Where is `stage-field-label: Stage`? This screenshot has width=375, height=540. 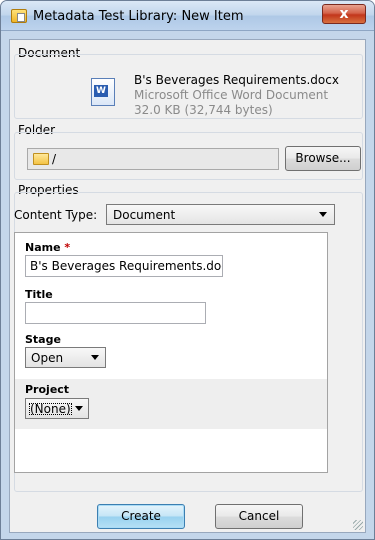 stage-field-label: Stage is located at coordinates (43, 339).